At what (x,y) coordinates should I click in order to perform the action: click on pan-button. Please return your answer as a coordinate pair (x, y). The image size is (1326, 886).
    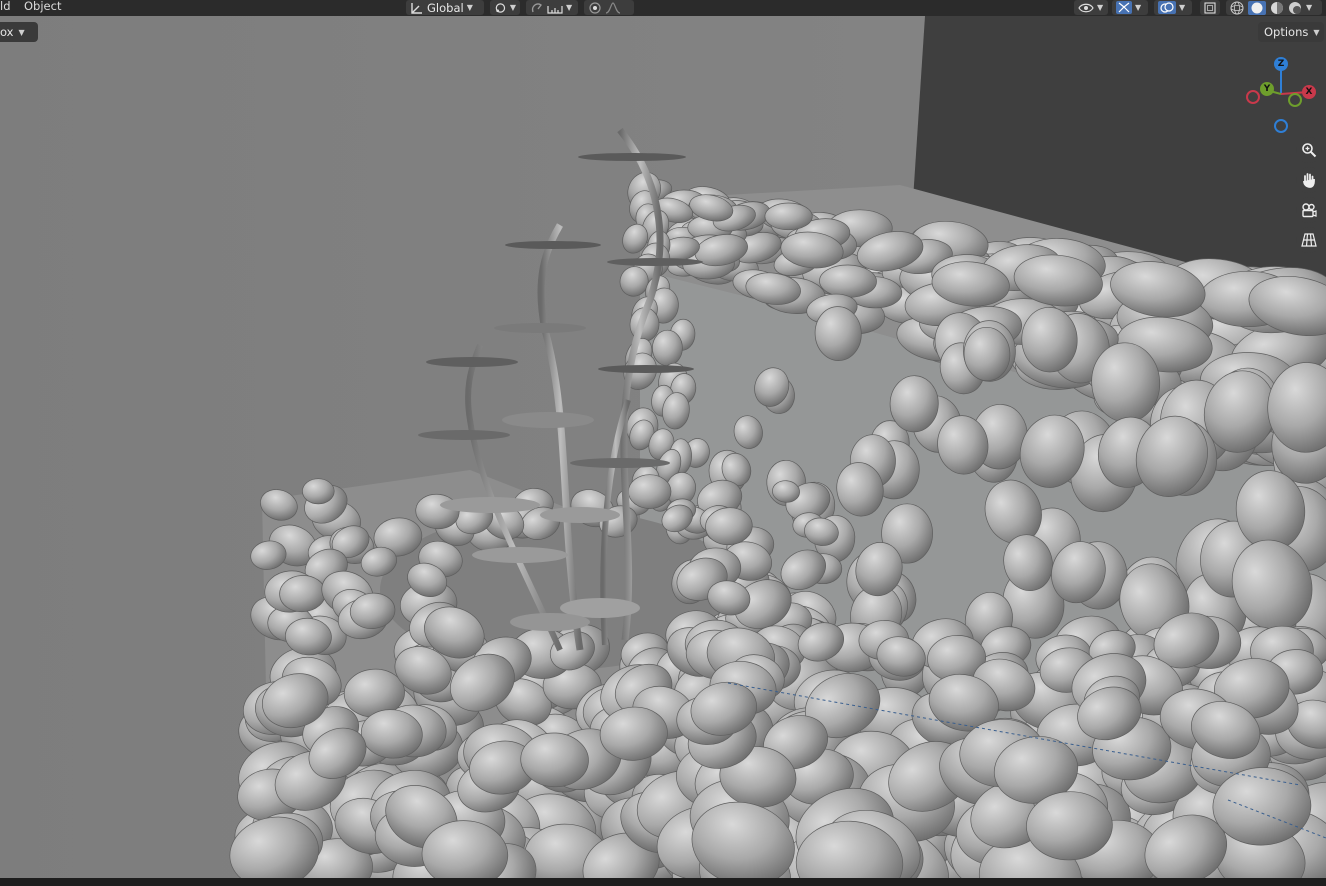
    Looking at the image, I should click on (1309, 180).